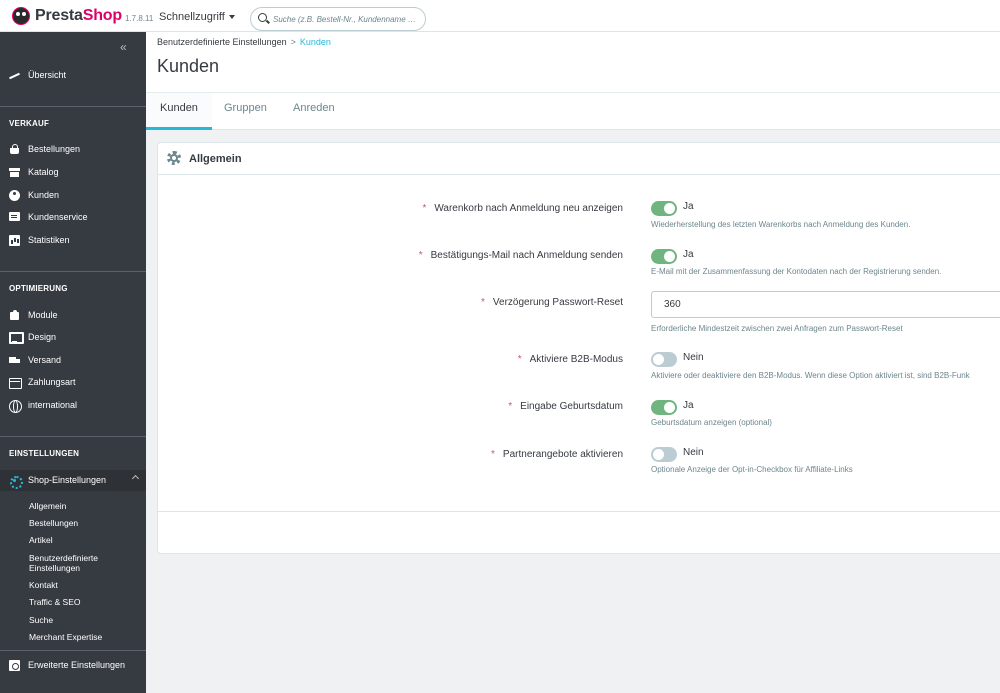 This screenshot has width=1000, height=693. I want to click on gear-icon, so click(174, 158).